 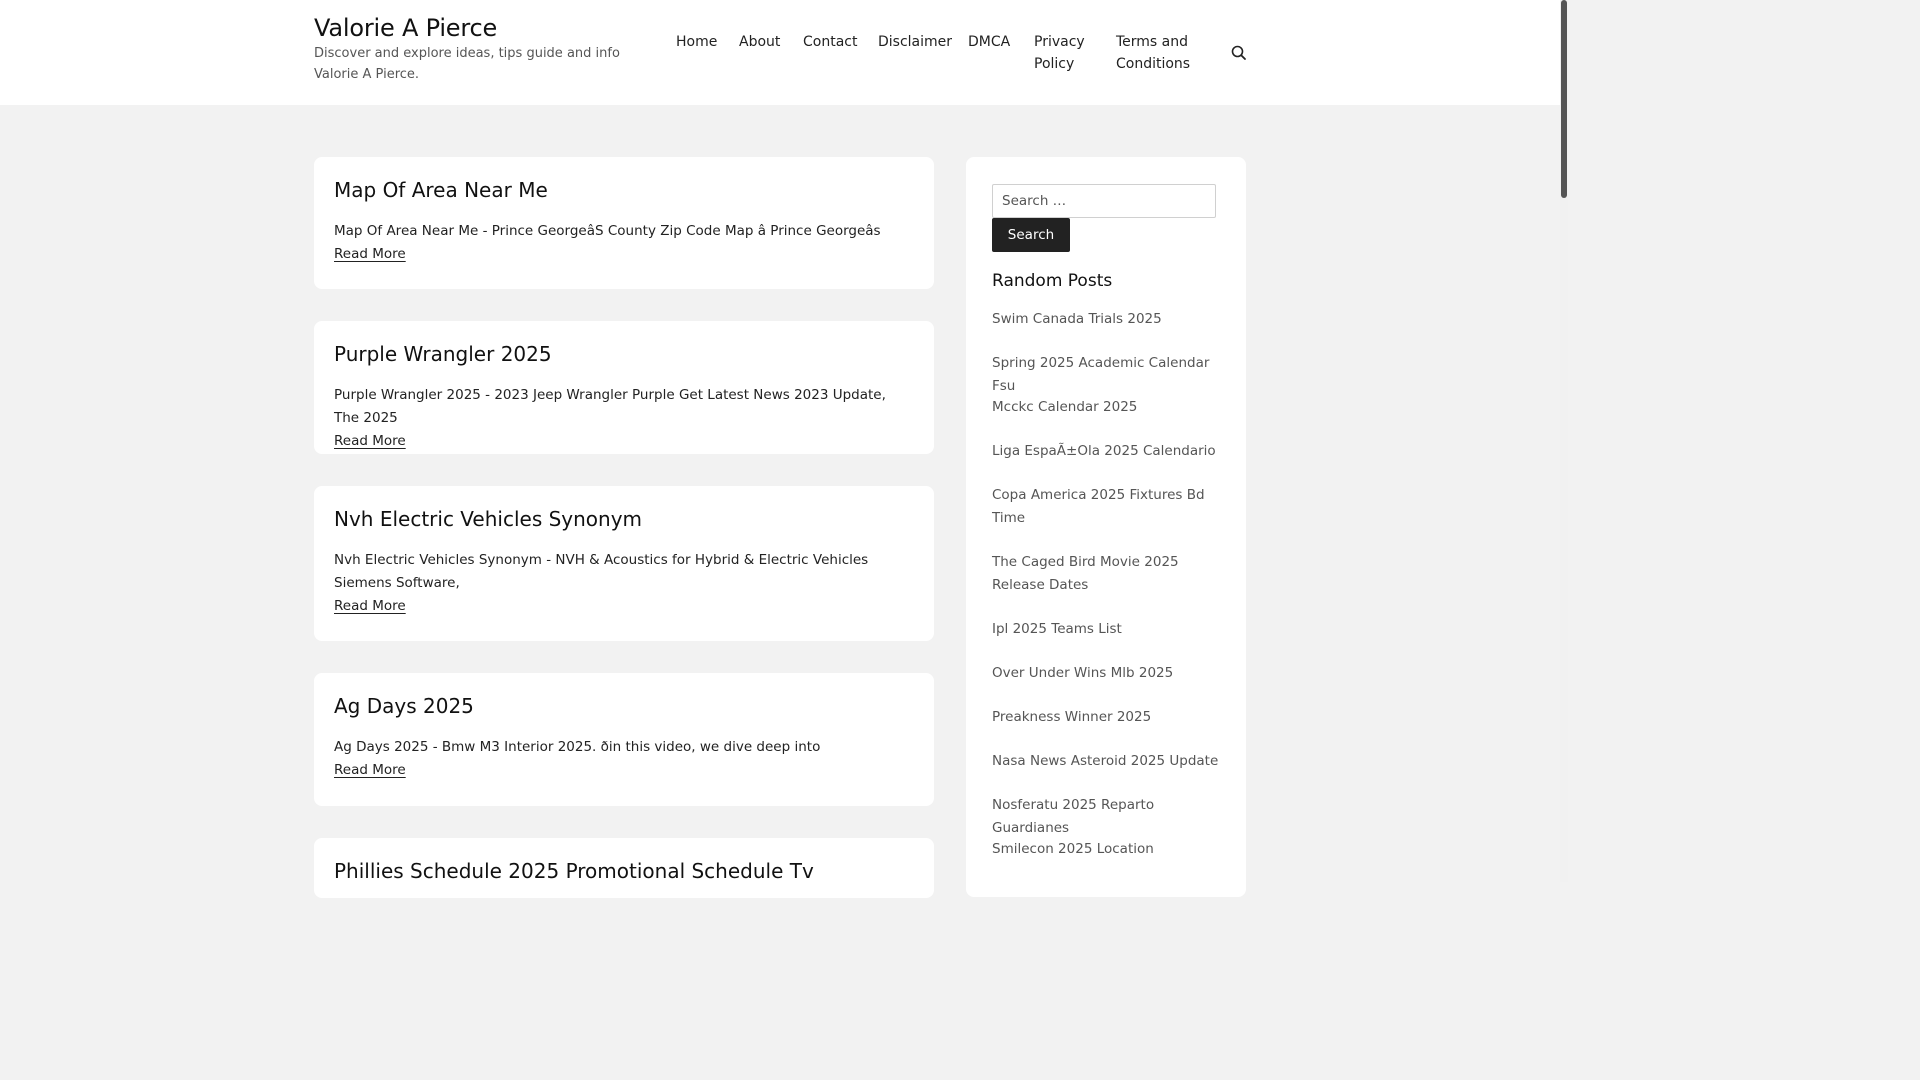 I want to click on random-post-link: Copa America 2025 Fixtures Bd Time, so click(x=1107, y=507).